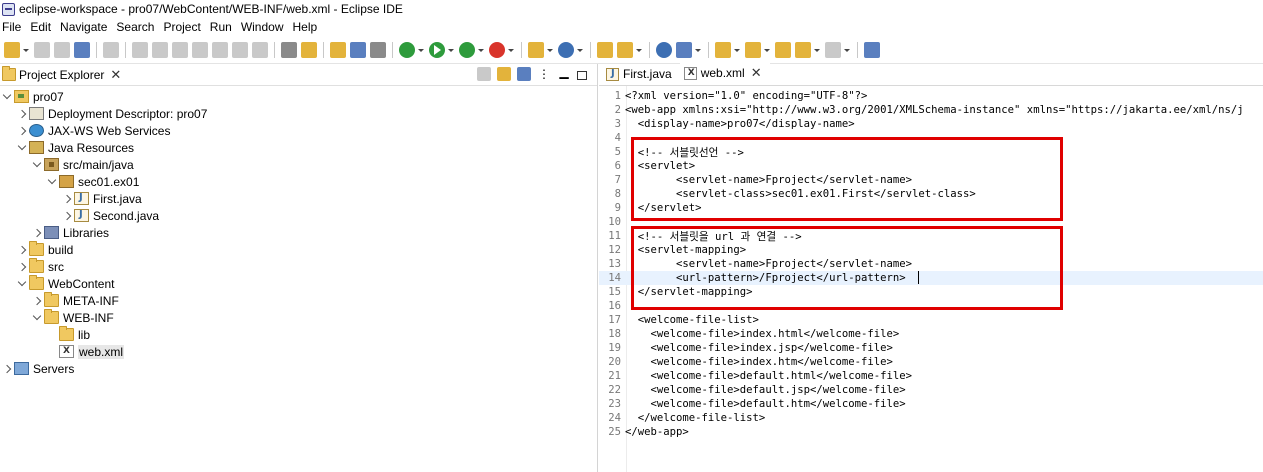 The image size is (1263, 472). I want to click on menu-edit: Edit, so click(42, 27).